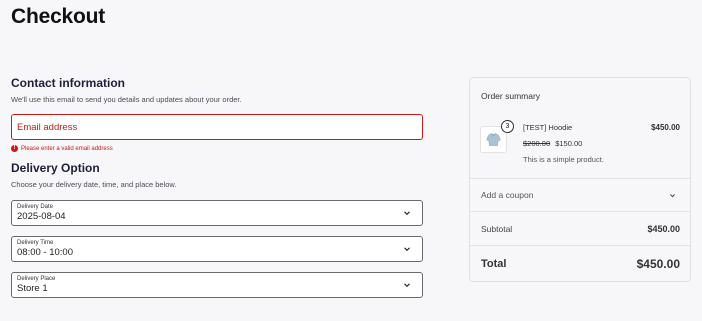  Describe the element at coordinates (663, 229) in the screenshot. I see `subtotal-value: $450.00` at that location.